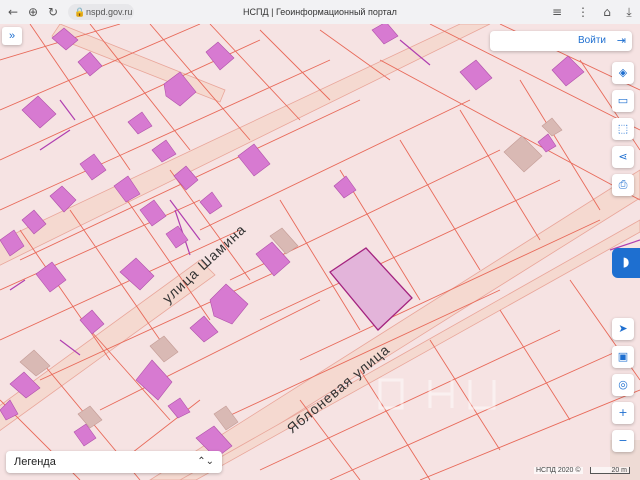 The image size is (640, 480). What do you see at coordinates (607, 12) in the screenshot?
I see `bookmark-icon: ⌂` at bounding box center [607, 12].